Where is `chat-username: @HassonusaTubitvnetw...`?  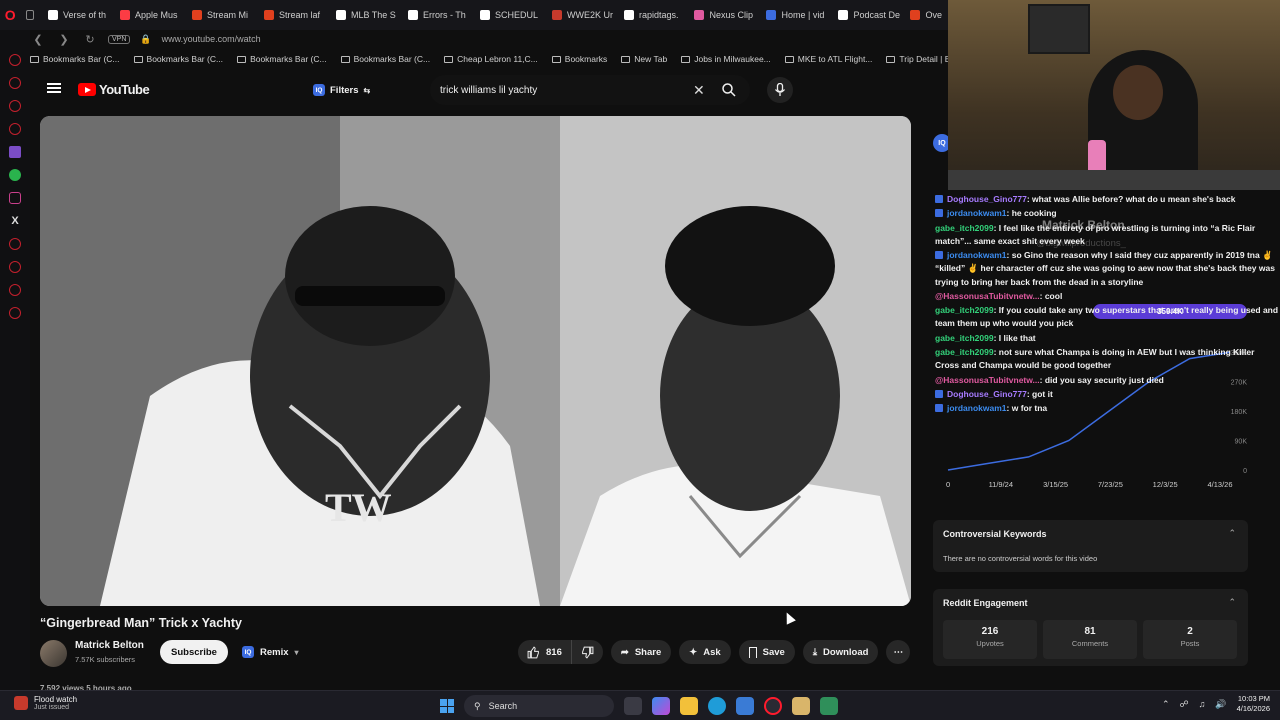 chat-username: @HassonusaTubitvnetw... is located at coordinates (987, 295).